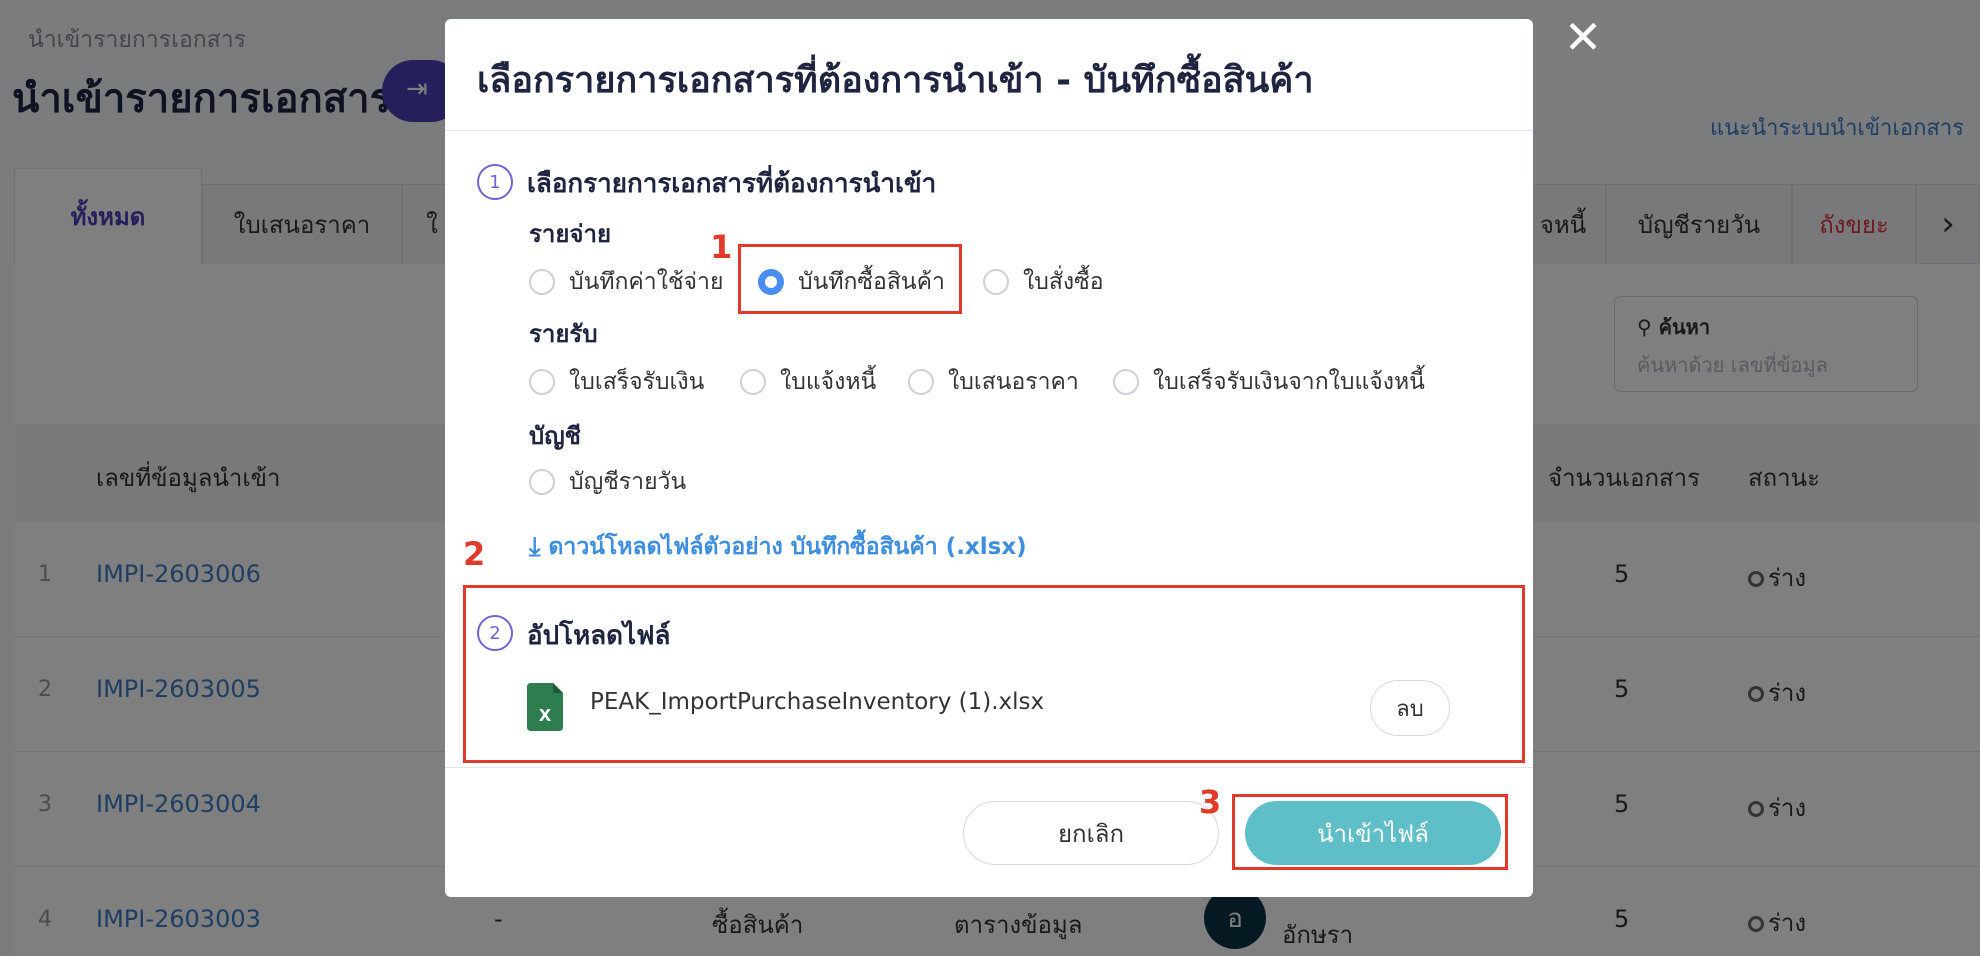 Image resolution: width=1980 pixels, height=956 pixels. What do you see at coordinates (474, 554) in the screenshot?
I see `annotation-number-2: 2` at bounding box center [474, 554].